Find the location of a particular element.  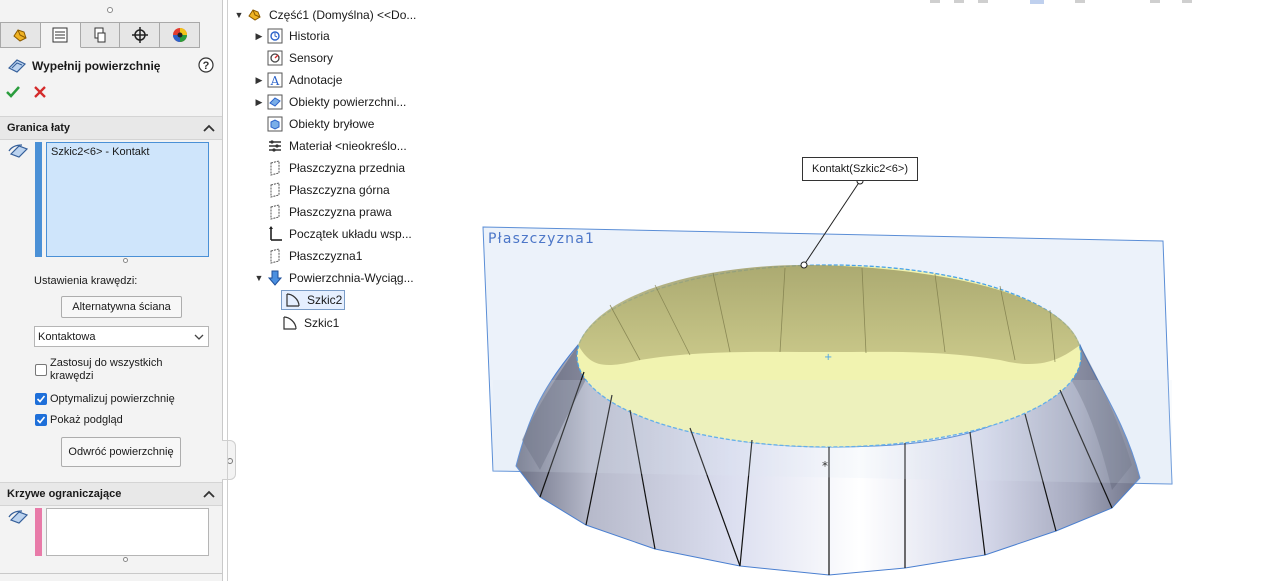

tree-item: Sensory is located at coordinates (292, 58).